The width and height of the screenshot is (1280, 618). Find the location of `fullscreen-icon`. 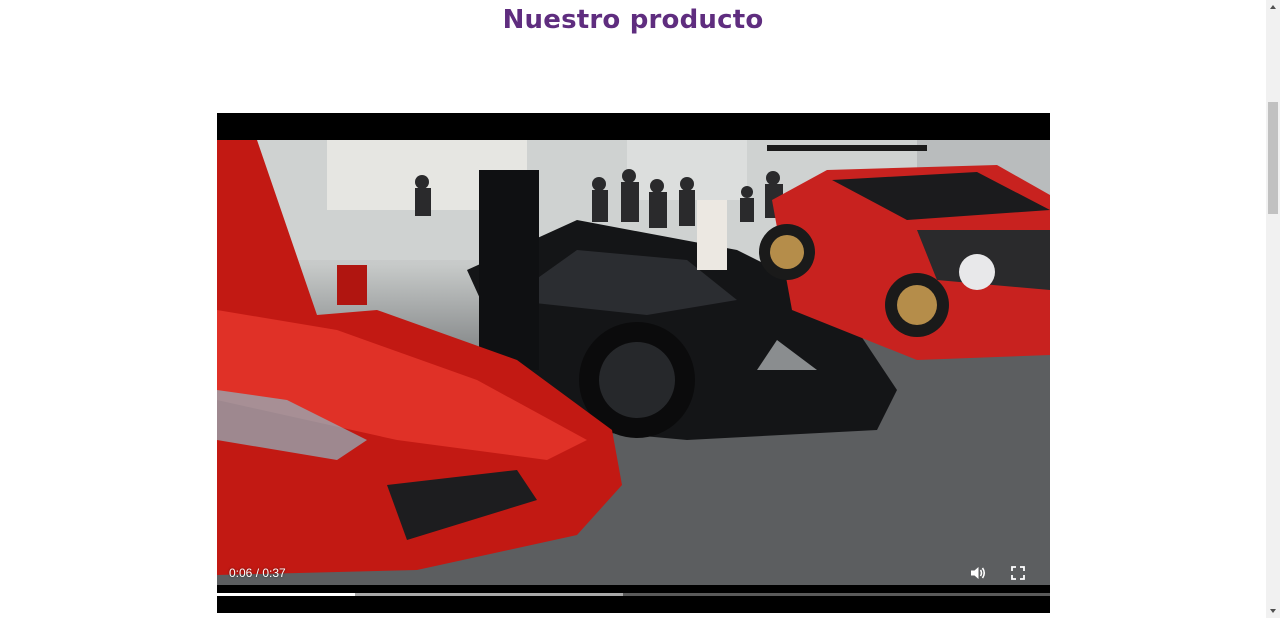

fullscreen-icon is located at coordinates (1018, 573).